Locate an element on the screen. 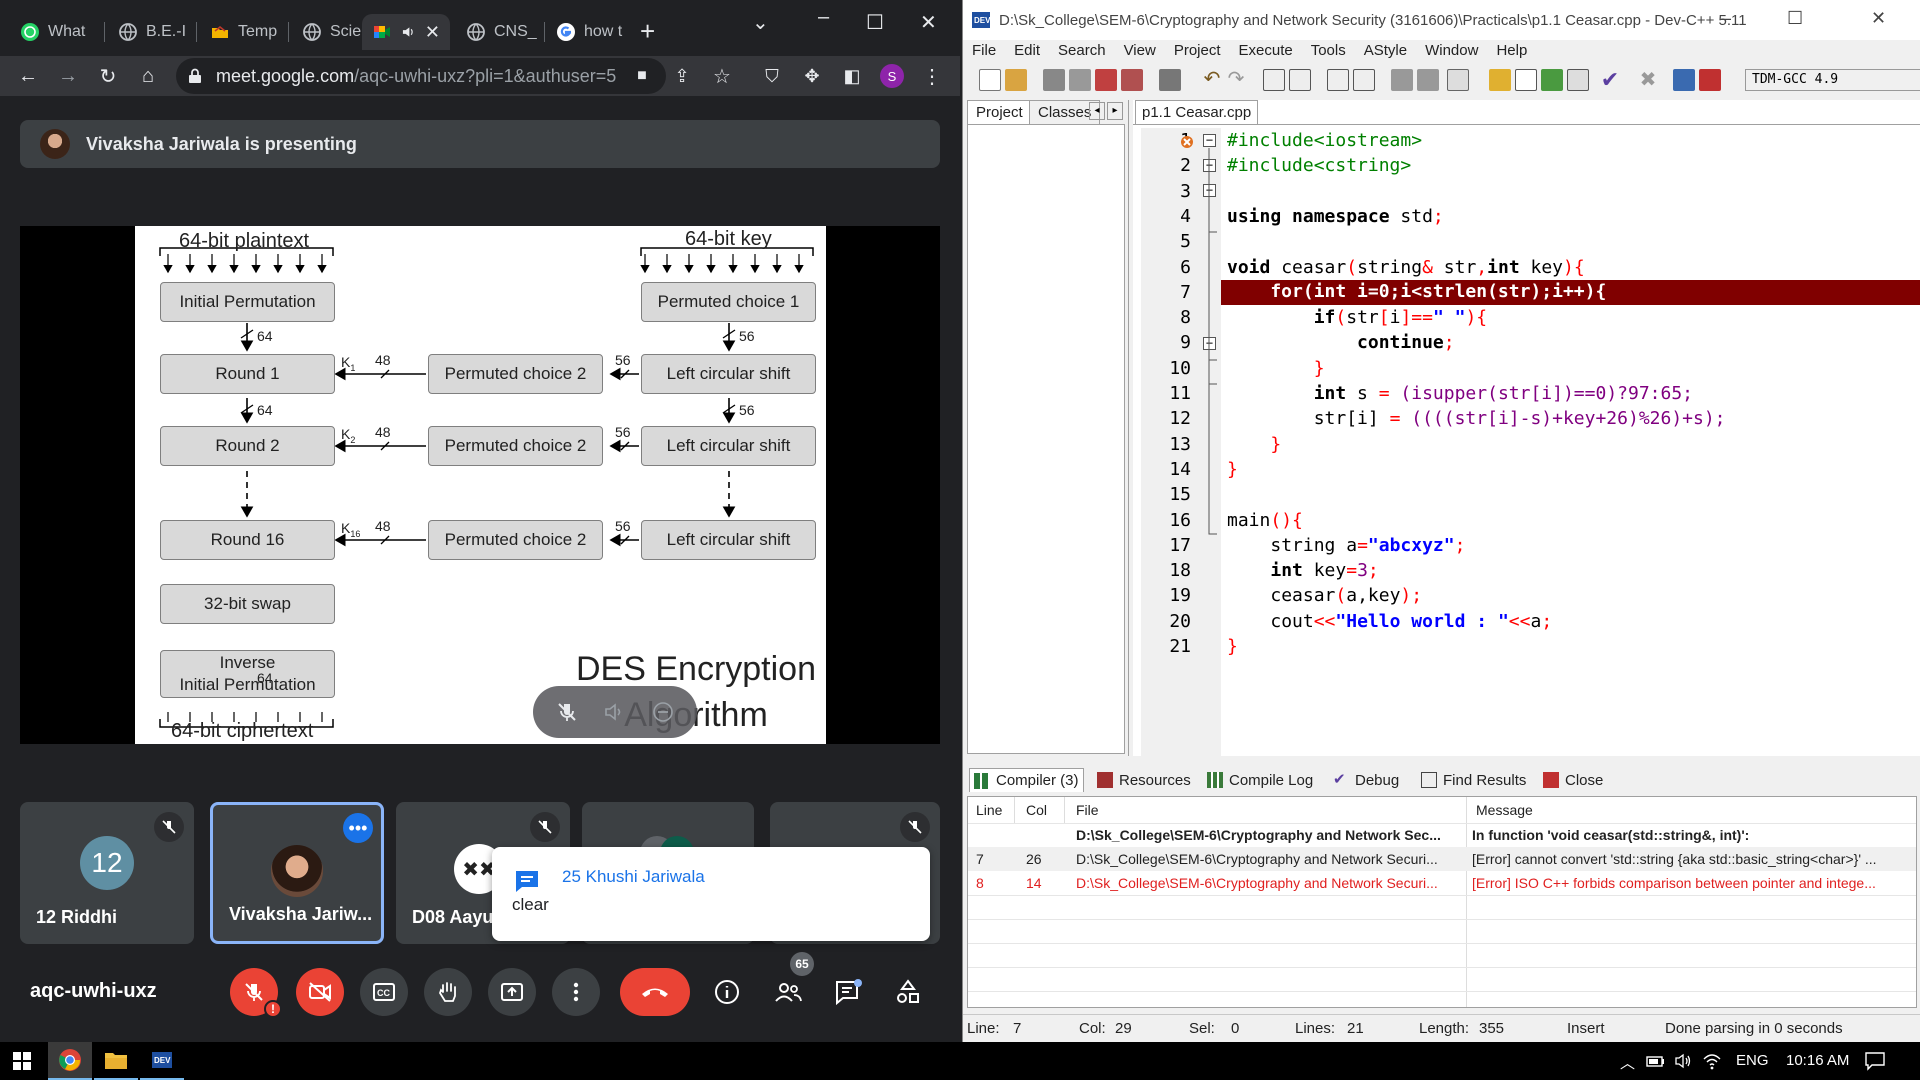 The image size is (1920, 1080). col-header-message: Message is located at coordinates (1501, 810).